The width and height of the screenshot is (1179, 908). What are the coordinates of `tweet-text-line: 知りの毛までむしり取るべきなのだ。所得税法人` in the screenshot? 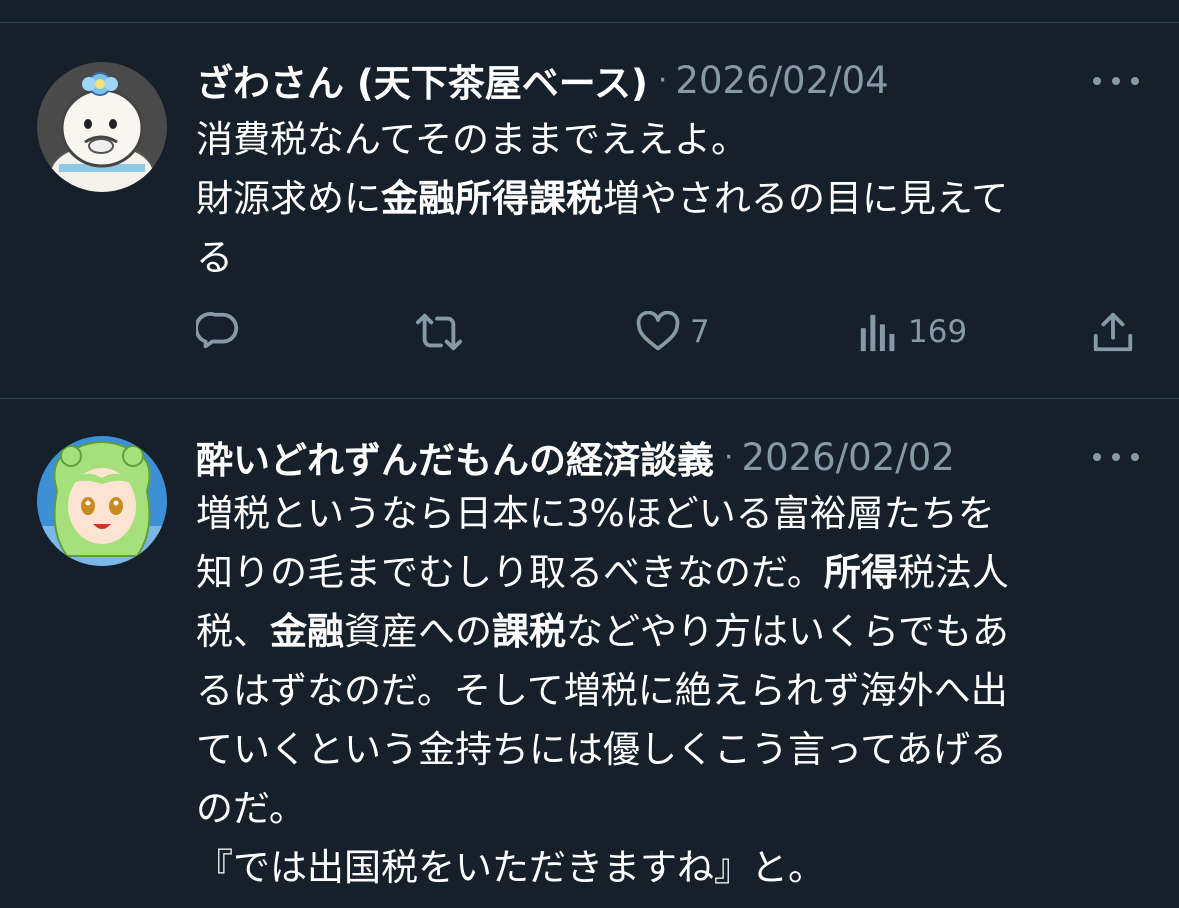 It's located at (602, 572).